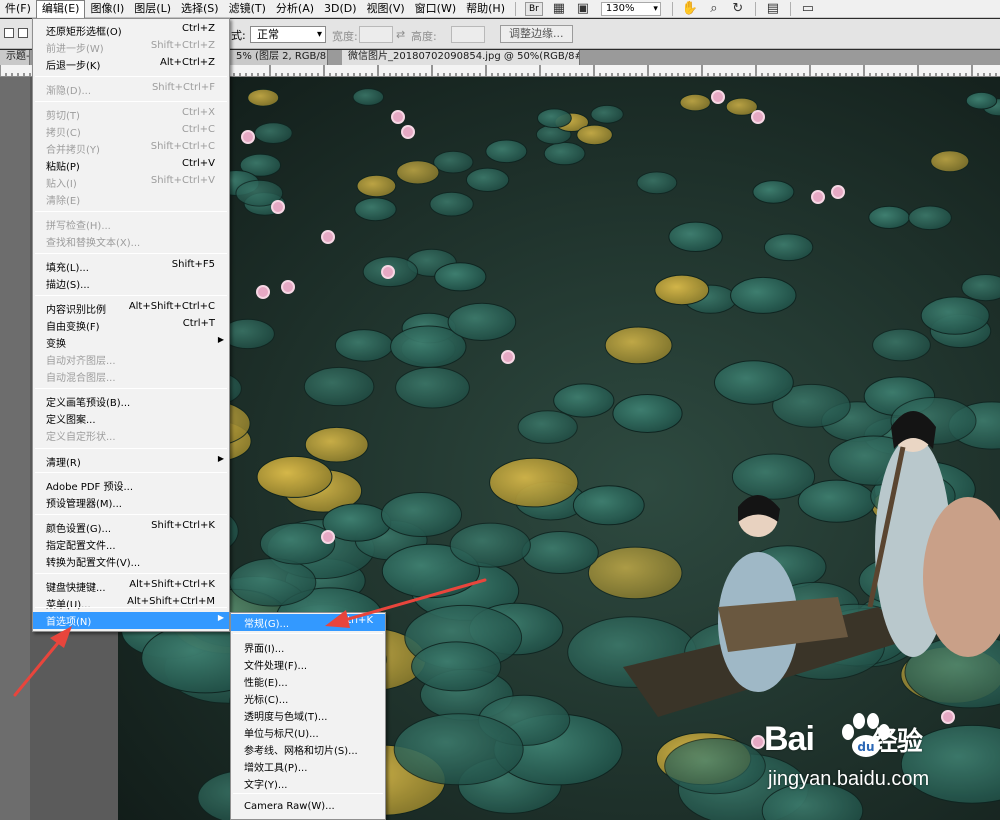  Describe the element at coordinates (690, 9) in the screenshot. I see `hand-tool-icon: ✋` at that location.